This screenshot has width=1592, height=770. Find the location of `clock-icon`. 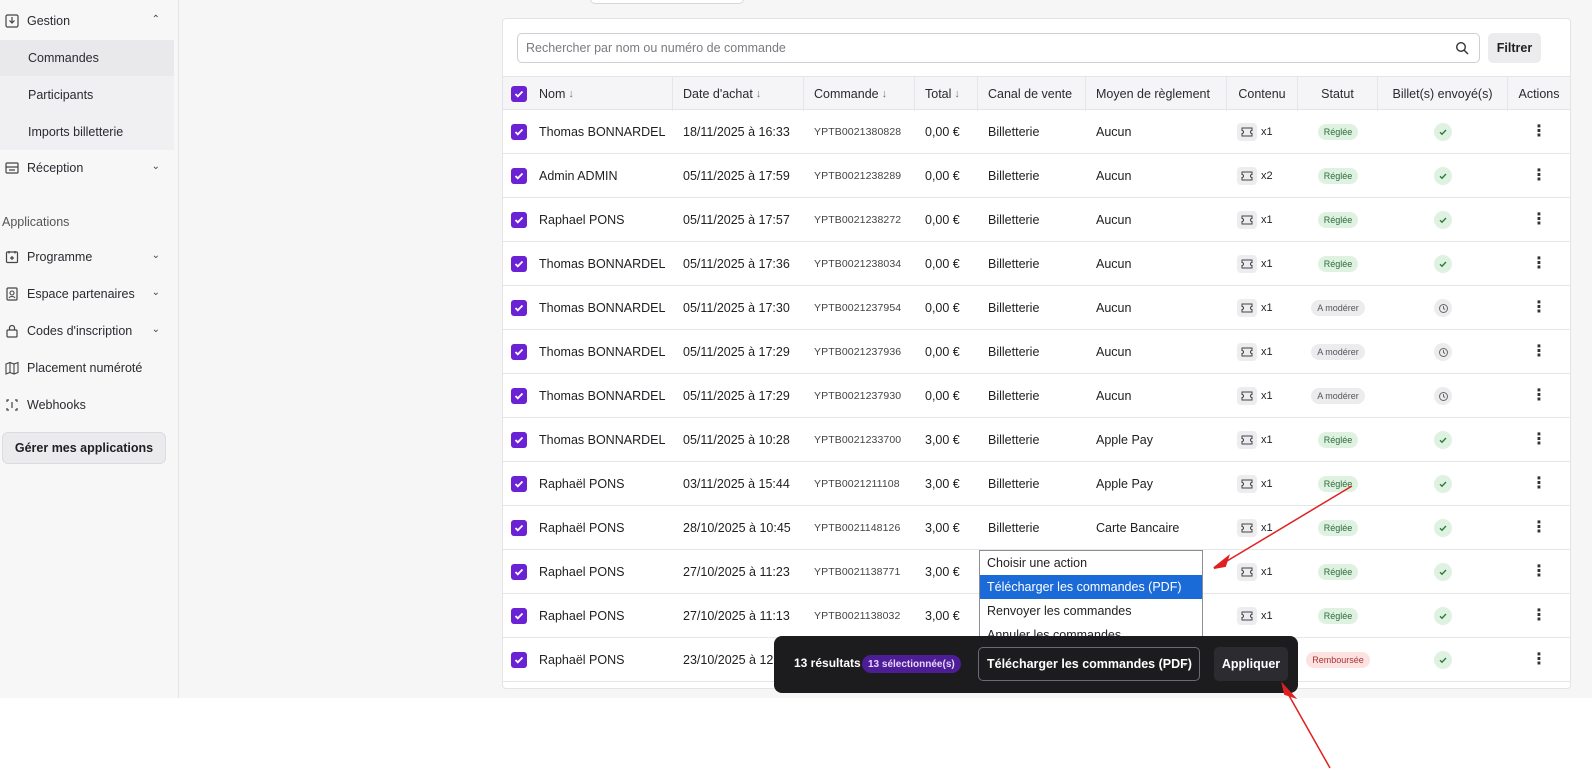

clock-icon is located at coordinates (1443, 308).